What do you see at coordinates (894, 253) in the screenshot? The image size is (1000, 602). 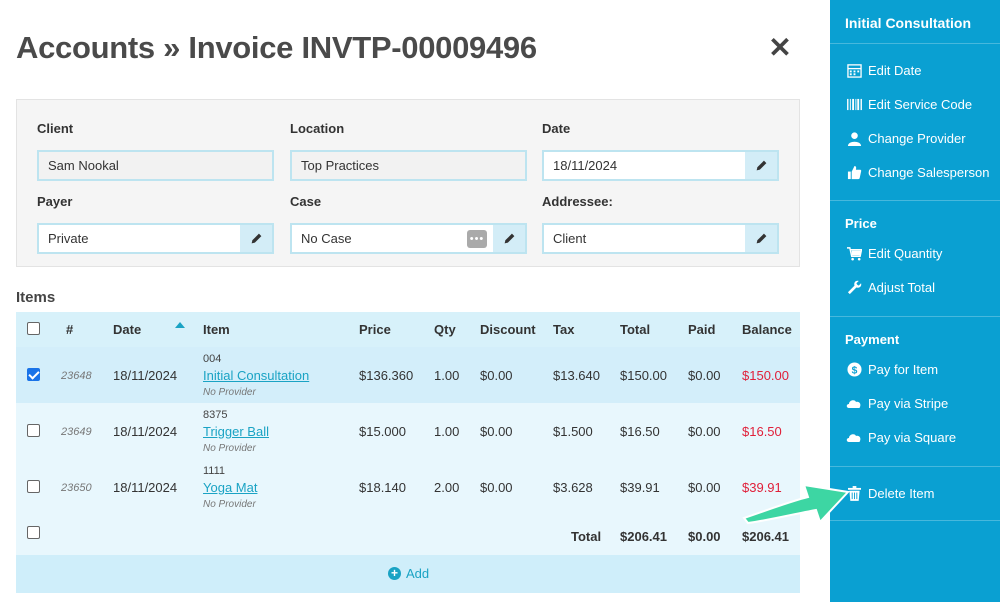 I see `sidebar-item-edit-quantity: Edit Quantity` at bounding box center [894, 253].